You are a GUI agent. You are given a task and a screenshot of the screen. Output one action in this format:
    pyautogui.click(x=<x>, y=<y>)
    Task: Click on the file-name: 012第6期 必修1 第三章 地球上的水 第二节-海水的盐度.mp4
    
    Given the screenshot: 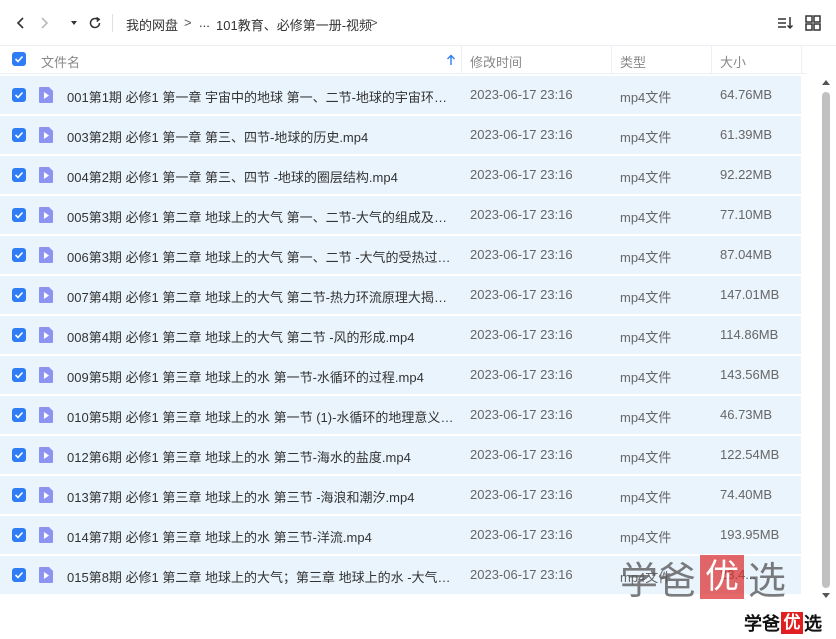 What is the action you would take?
    pyautogui.click(x=239, y=457)
    